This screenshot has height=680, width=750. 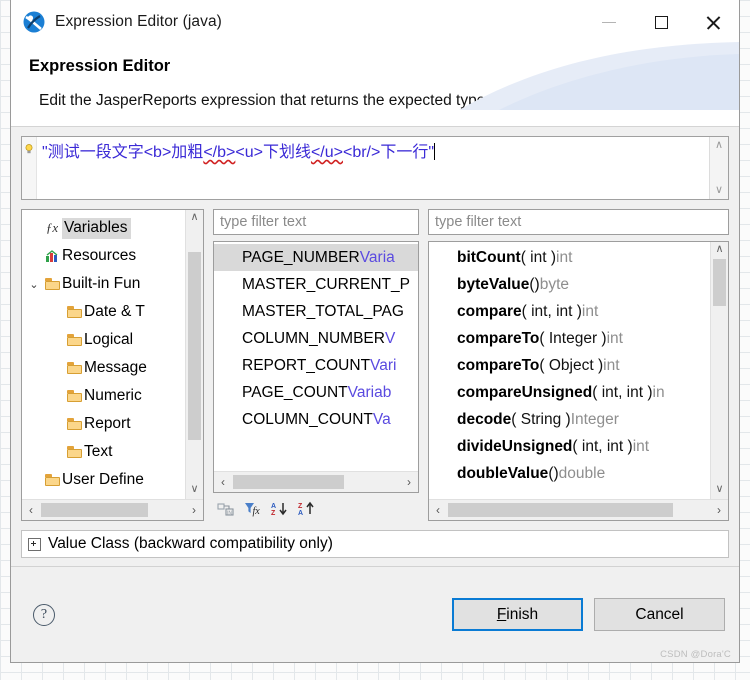 I want to click on tree-hscroll-thumb, so click(x=94, y=510).